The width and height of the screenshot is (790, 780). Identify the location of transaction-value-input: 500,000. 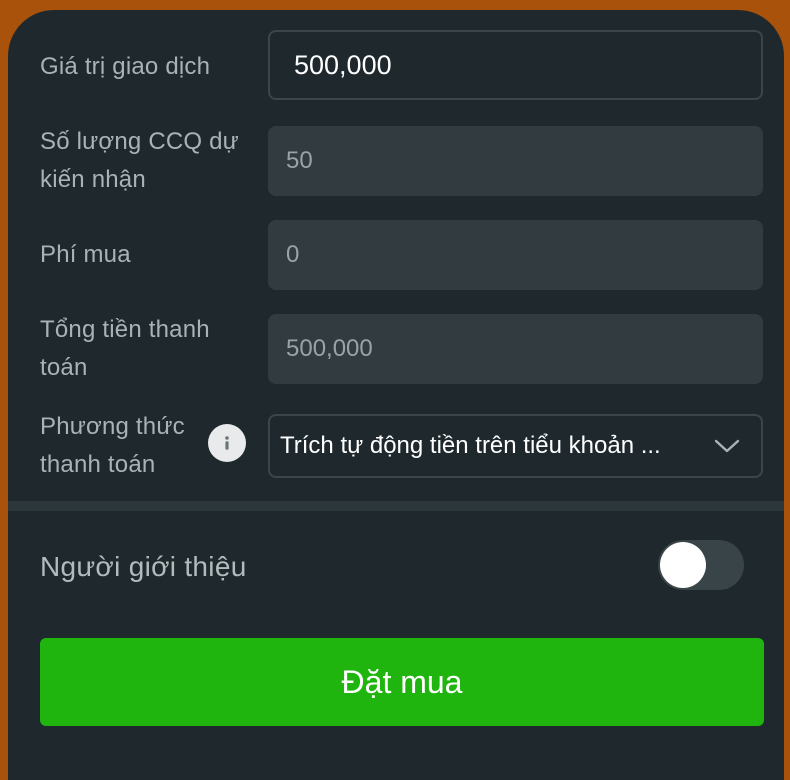
(515, 65).